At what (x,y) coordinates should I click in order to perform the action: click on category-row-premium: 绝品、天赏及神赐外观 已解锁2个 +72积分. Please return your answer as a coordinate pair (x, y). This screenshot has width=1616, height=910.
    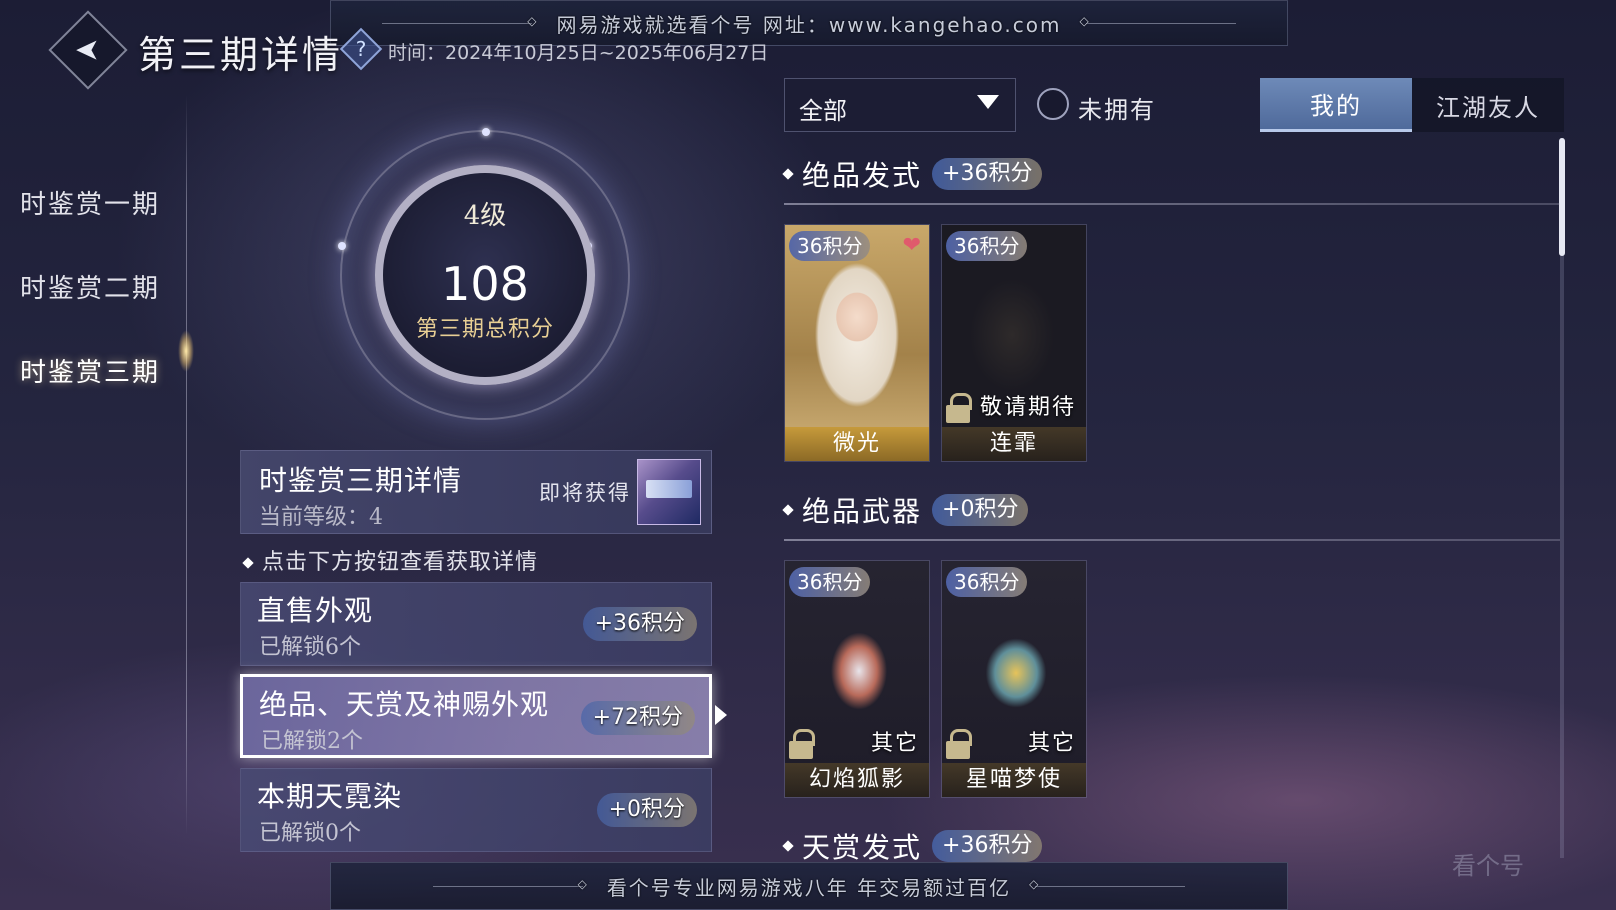
    Looking at the image, I should click on (483, 716).